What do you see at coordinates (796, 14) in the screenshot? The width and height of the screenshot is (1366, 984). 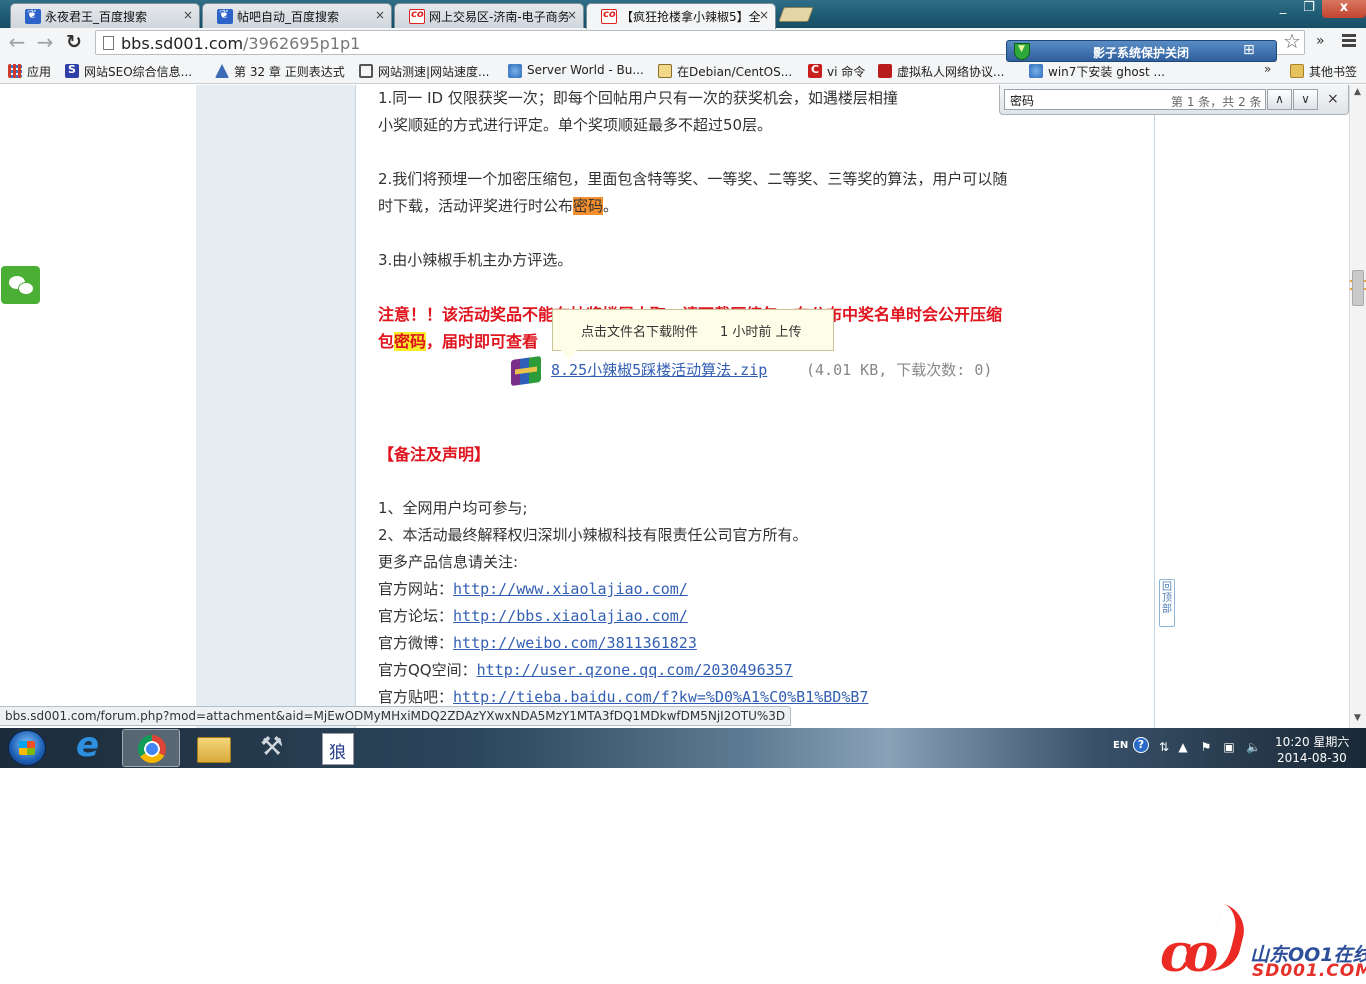 I see `new-tab-button` at bounding box center [796, 14].